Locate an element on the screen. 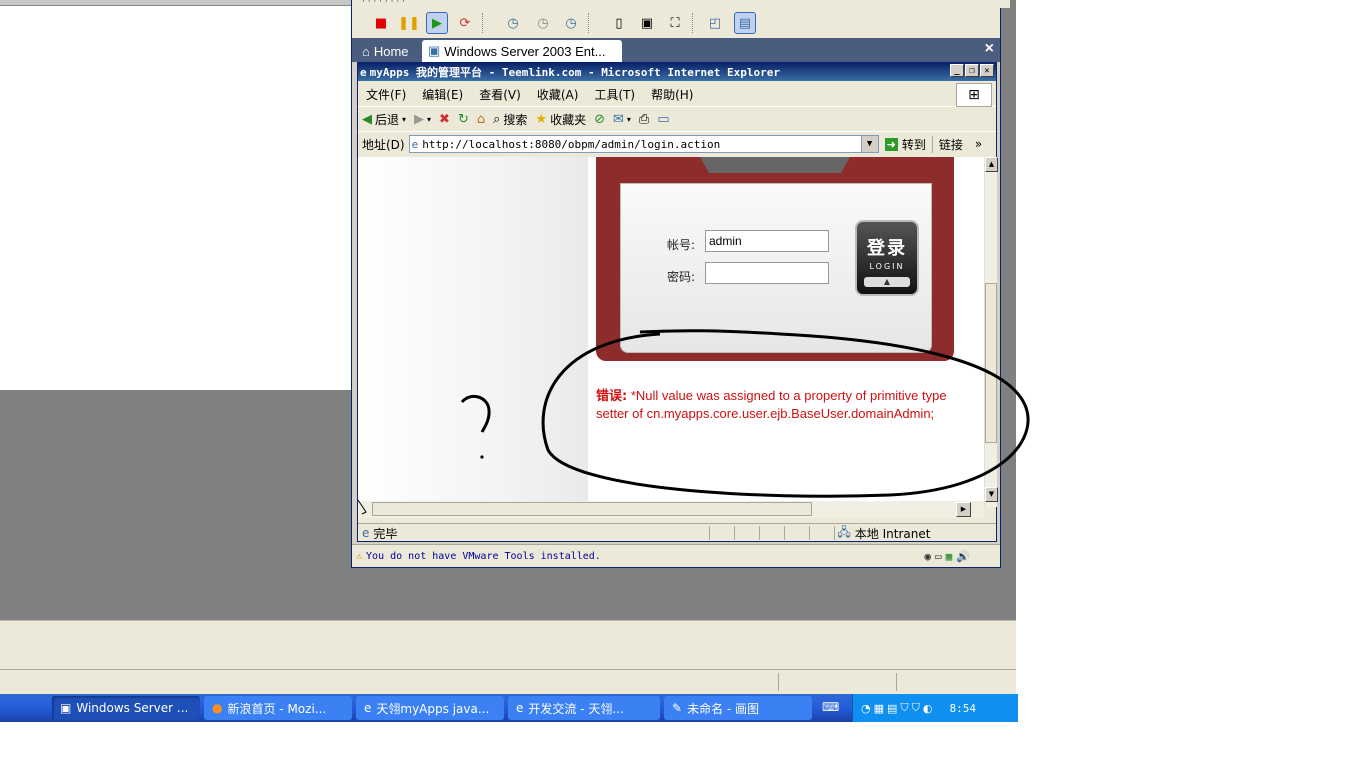 This screenshot has height=768, width=1366. account-input is located at coordinates (767, 241).